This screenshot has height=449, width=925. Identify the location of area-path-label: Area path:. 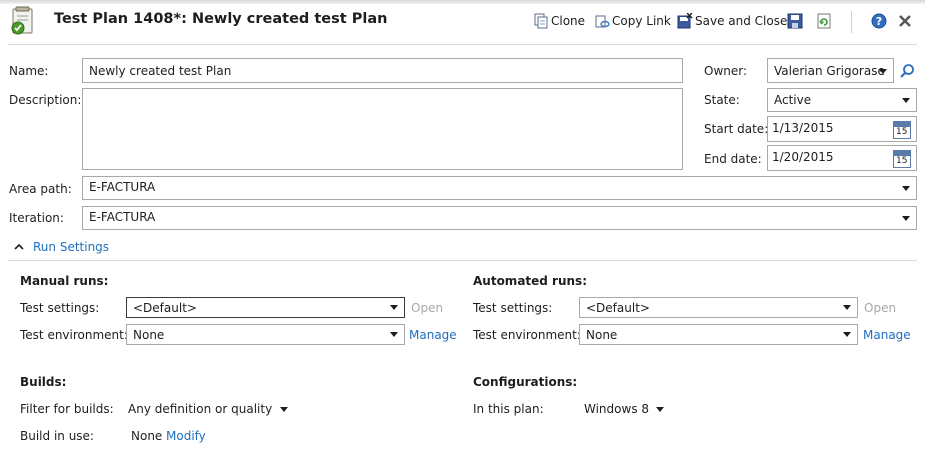
(40, 189).